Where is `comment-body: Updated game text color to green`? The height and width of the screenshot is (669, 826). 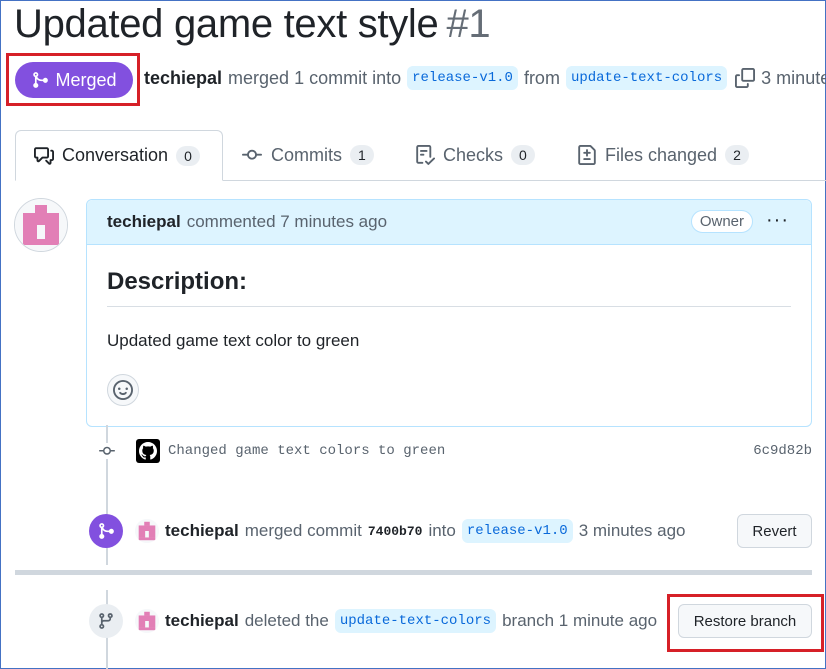
comment-body: Updated game text color to green is located at coordinates (233, 340).